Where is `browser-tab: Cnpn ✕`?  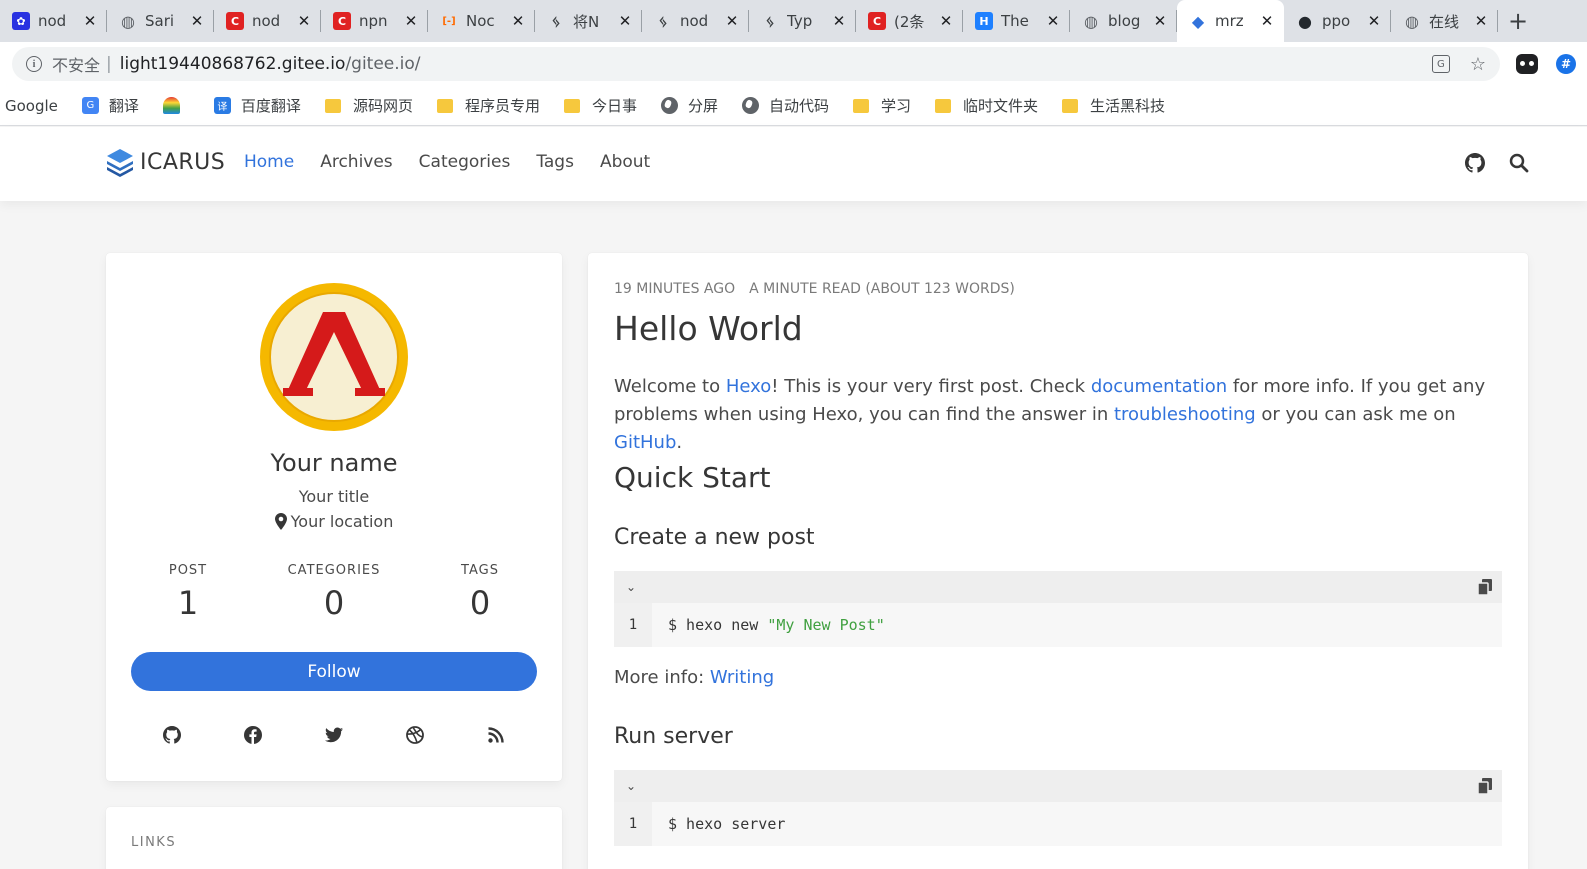 browser-tab: Cnpn ✕ is located at coordinates (374, 21).